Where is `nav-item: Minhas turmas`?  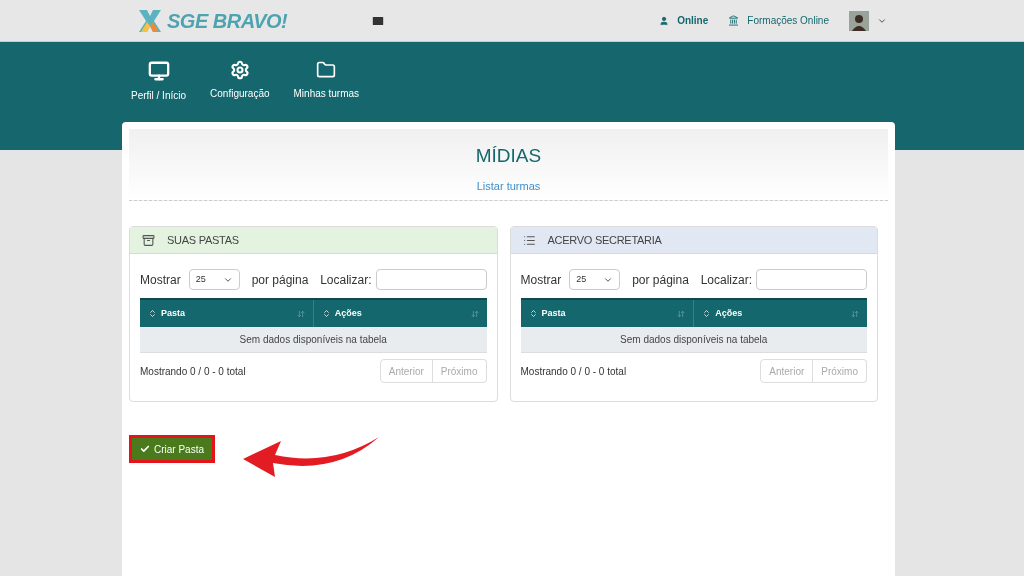
nav-item: Minhas turmas is located at coordinates (326, 80).